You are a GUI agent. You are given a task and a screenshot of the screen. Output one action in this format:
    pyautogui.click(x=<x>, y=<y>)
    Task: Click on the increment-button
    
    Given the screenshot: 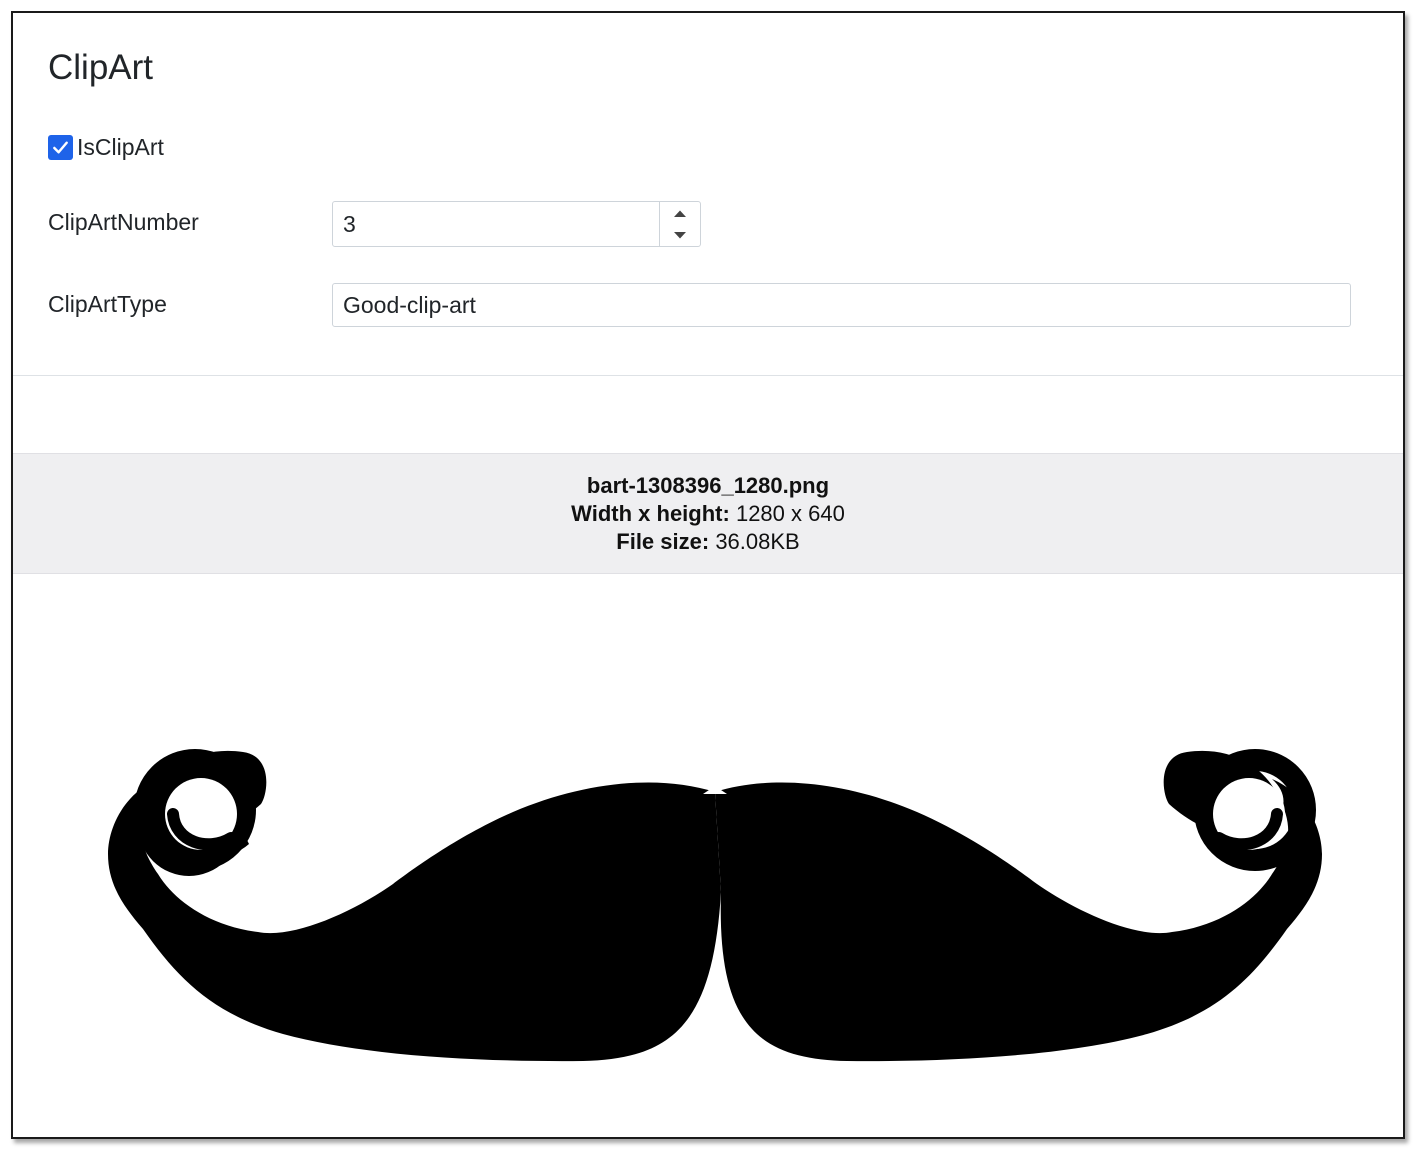 What is the action you would take?
    pyautogui.click(x=680, y=213)
    